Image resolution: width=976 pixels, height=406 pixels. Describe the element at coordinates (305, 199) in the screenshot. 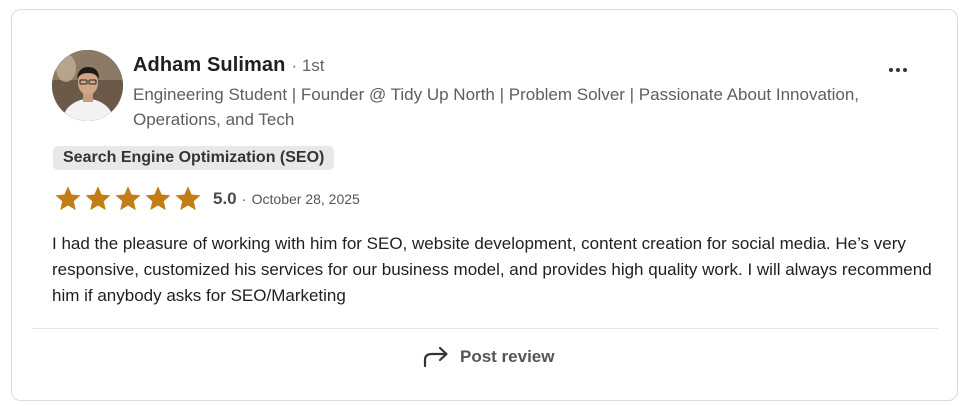

I see `review-date: October 28, 2025` at that location.